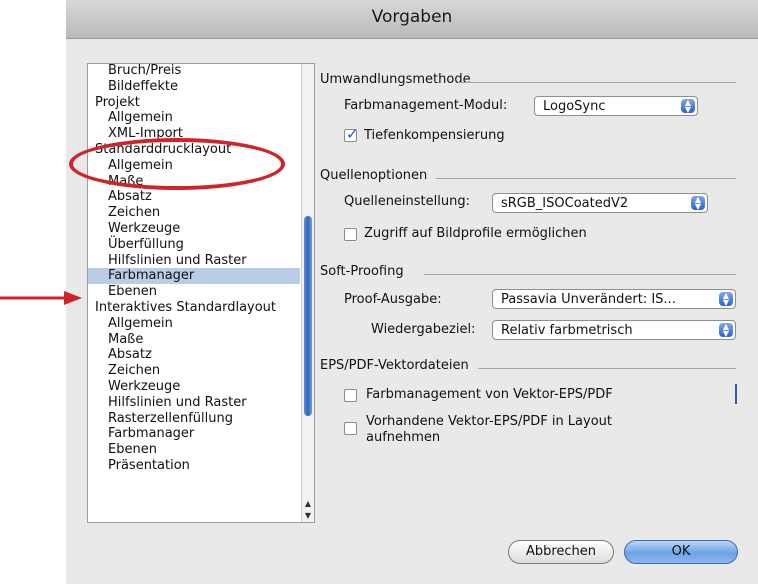  I want to click on source-setting-select: sRGB_ISOCoatedV2 ▲ ▼, so click(600, 203).